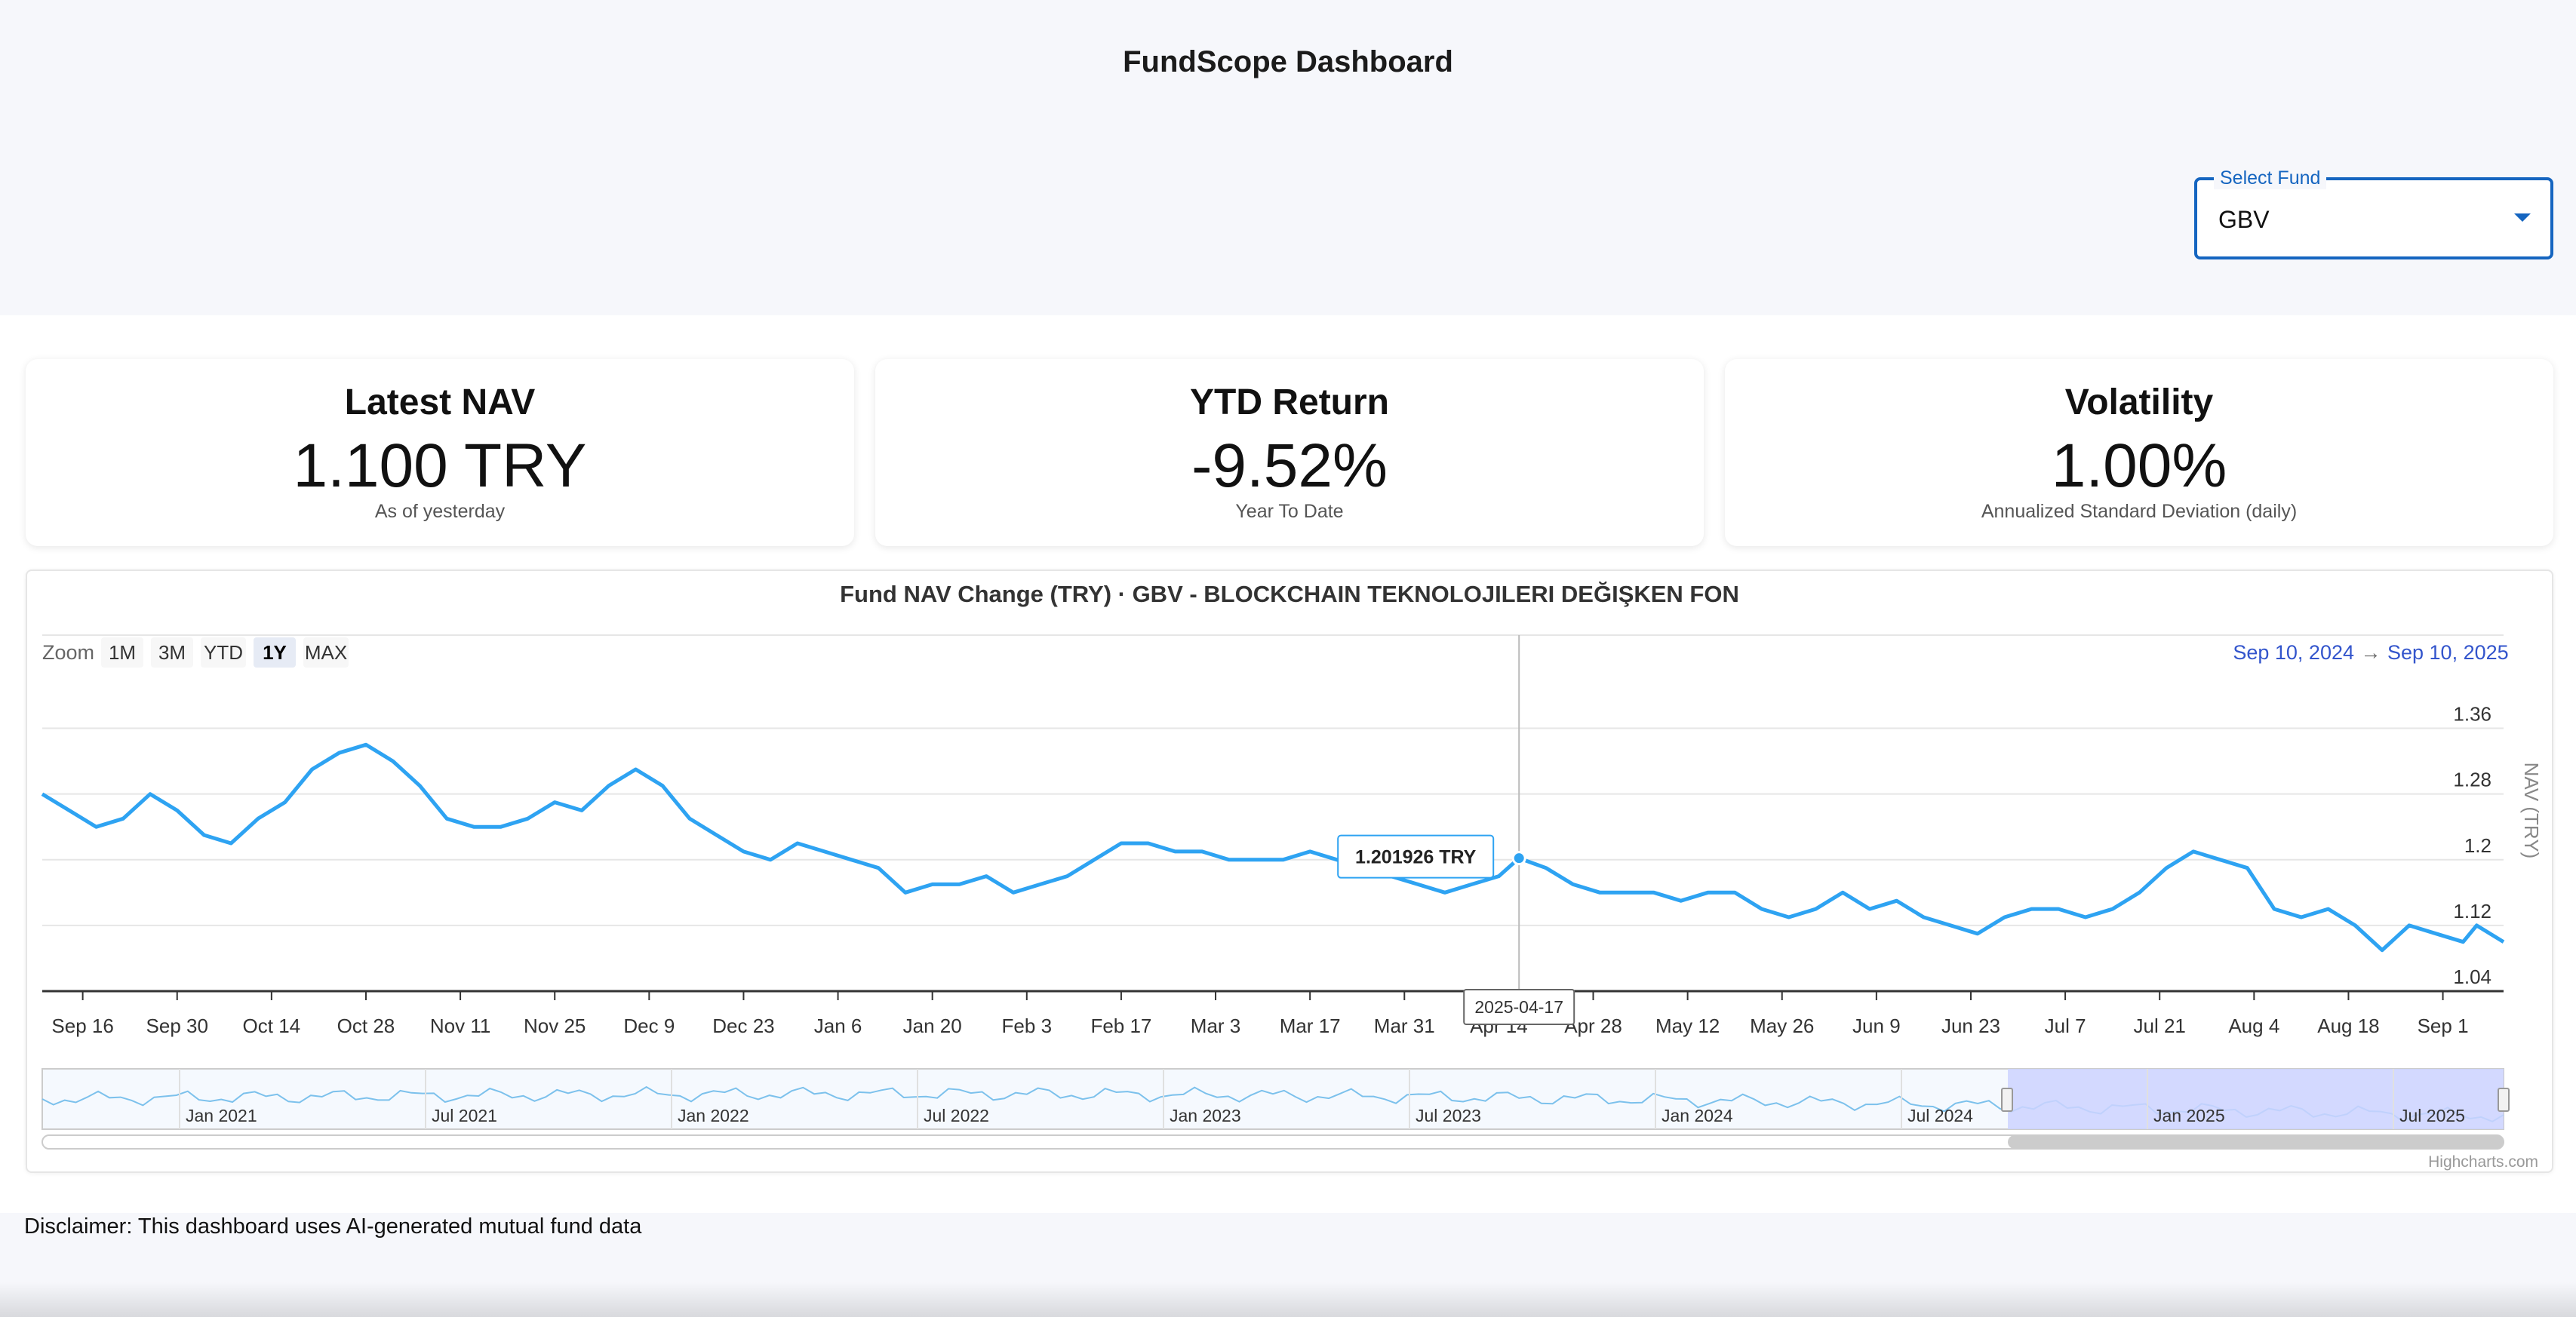 This screenshot has height=1317, width=2576. What do you see at coordinates (1697, 1115) in the screenshot?
I see `navigator-label: Jan 2024` at bounding box center [1697, 1115].